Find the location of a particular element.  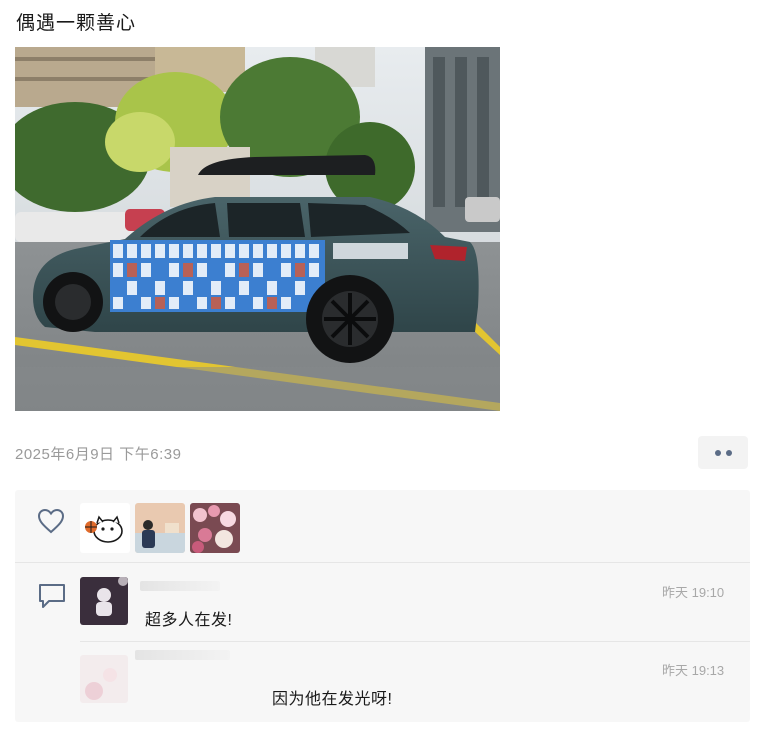

person-avatar-image is located at coordinates (160, 528).